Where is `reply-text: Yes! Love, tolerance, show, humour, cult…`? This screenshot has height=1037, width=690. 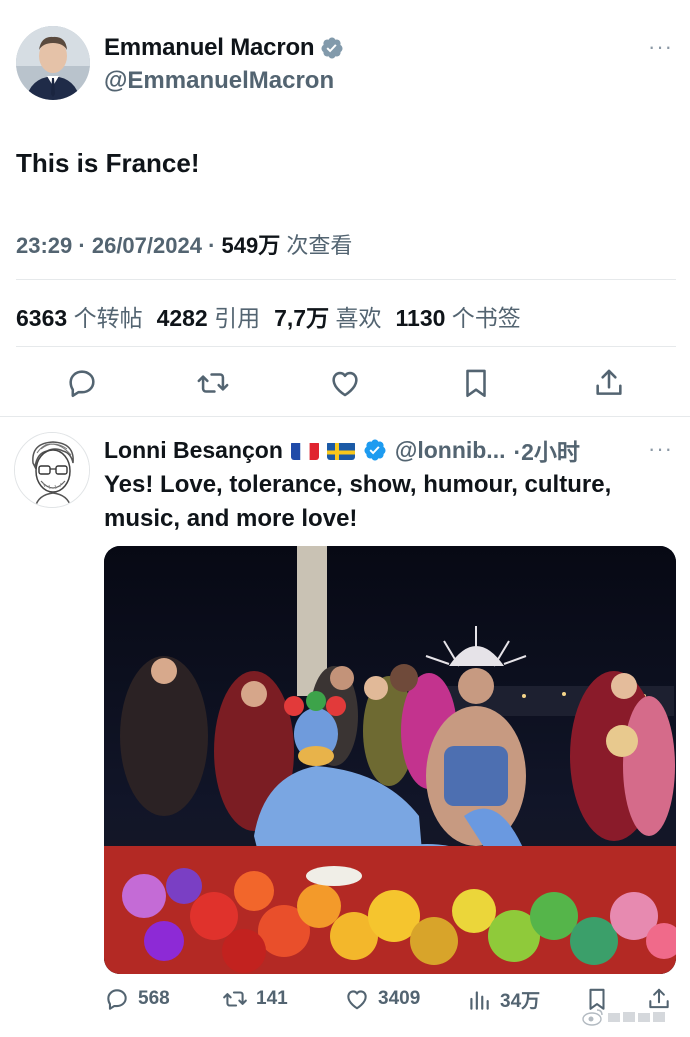 reply-text: Yes! Love, tolerance, show, humour, cult… is located at coordinates (358, 501).